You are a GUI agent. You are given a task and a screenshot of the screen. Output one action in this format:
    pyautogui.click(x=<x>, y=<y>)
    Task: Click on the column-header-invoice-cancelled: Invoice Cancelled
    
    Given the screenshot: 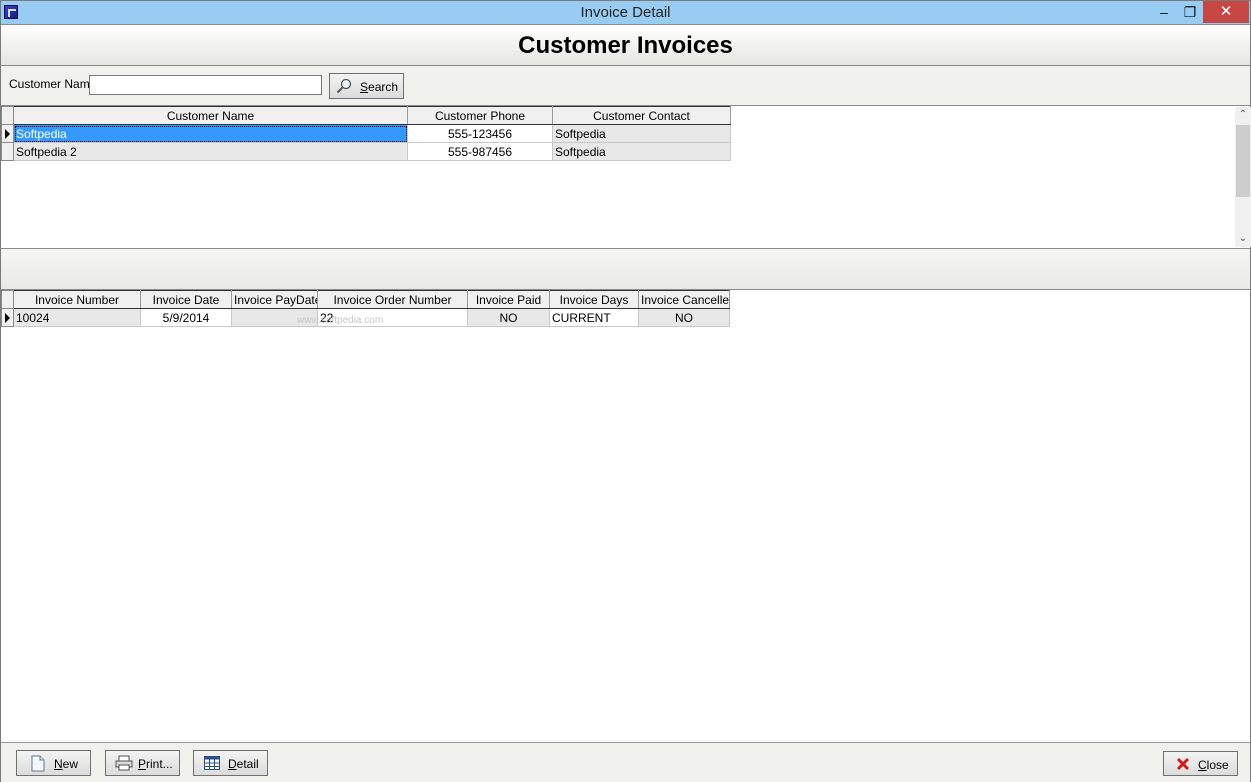 What is the action you would take?
    pyautogui.click(x=684, y=299)
    